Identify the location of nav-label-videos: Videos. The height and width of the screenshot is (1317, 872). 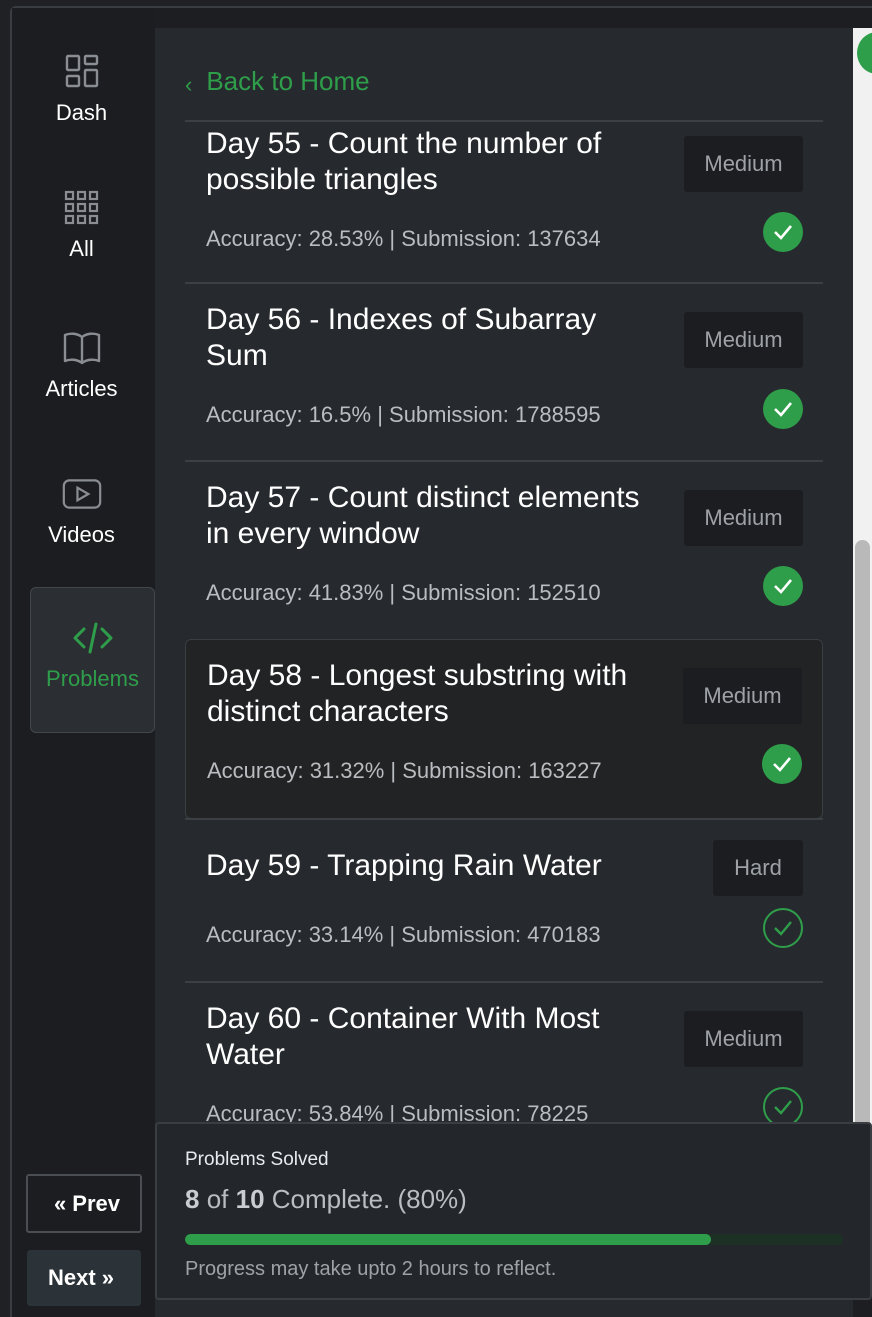
(81, 534).